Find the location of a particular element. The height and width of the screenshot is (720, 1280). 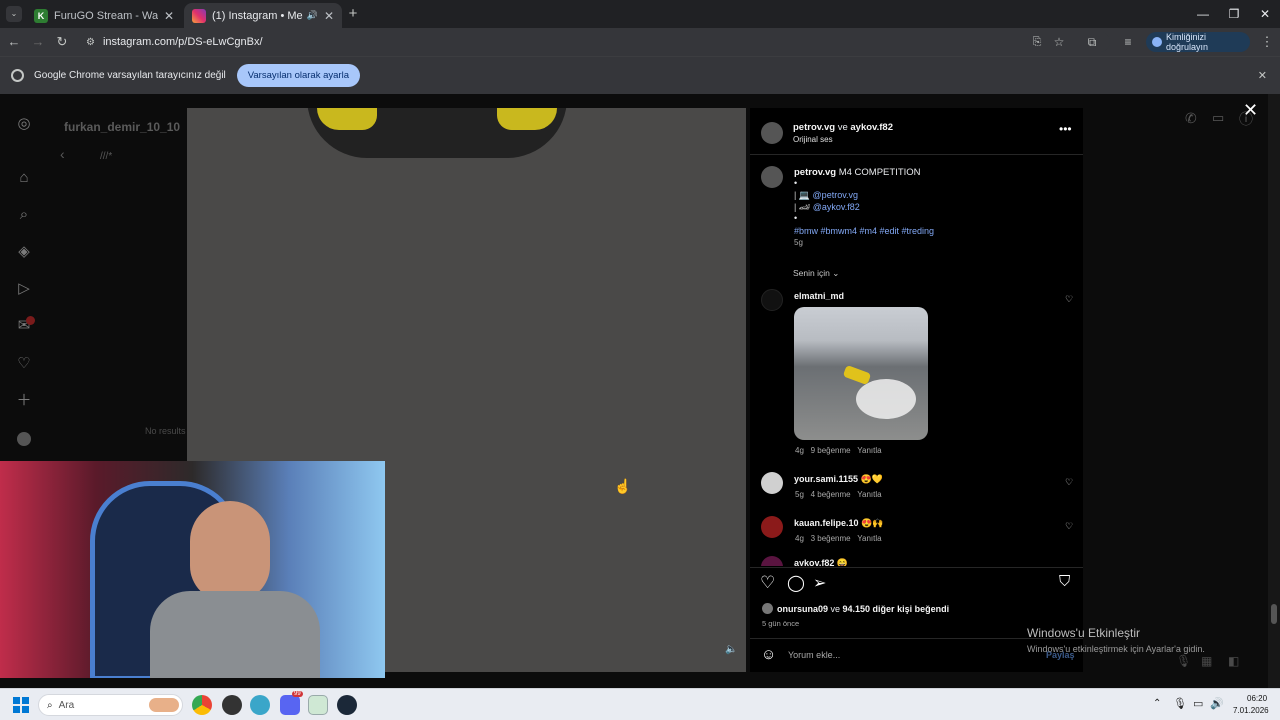

hashtags: #bmw #bmwm4 #m4 #edit #treding is located at coordinates (864, 231).